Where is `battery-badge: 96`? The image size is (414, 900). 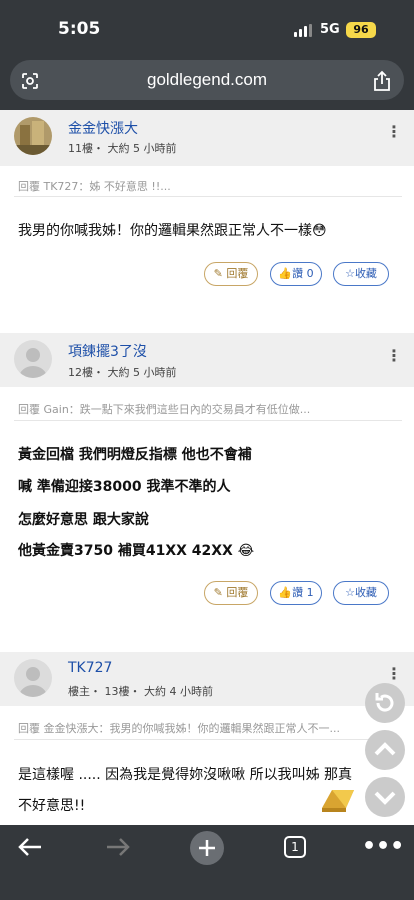
battery-badge: 96 is located at coordinates (361, 30).